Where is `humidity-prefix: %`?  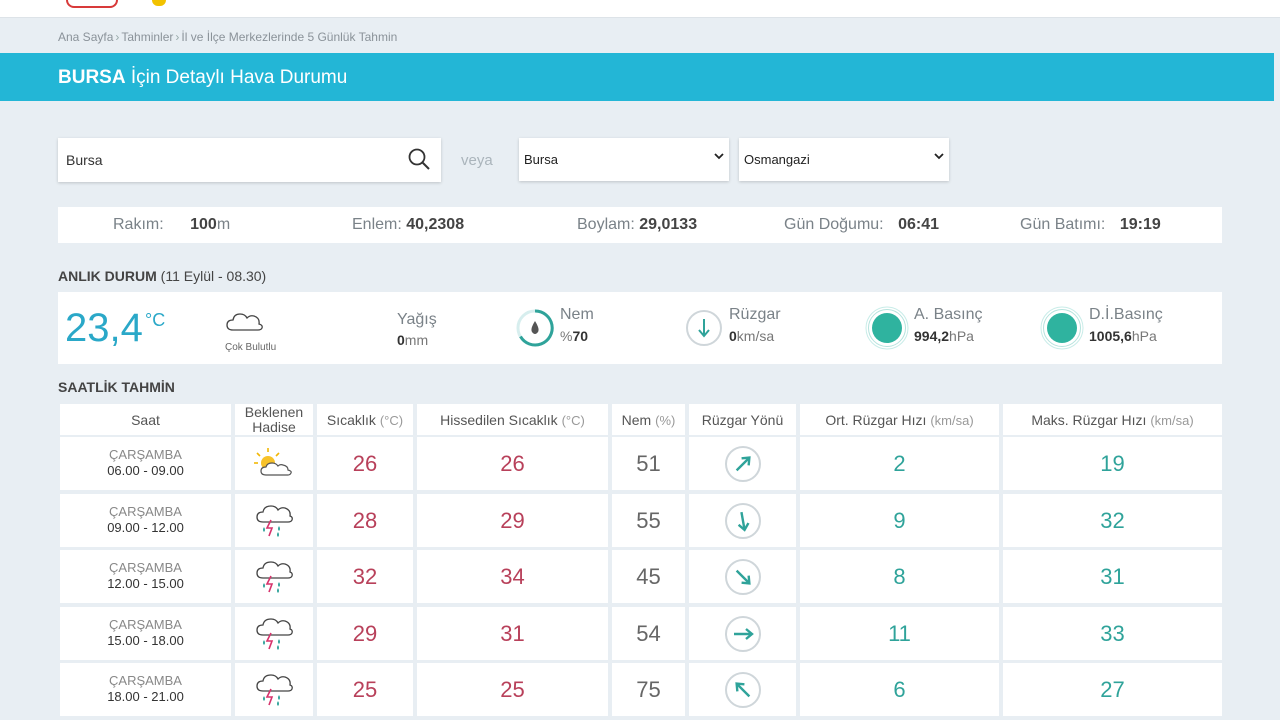
humidity-prefix: % is located at coordinates (566, 336).